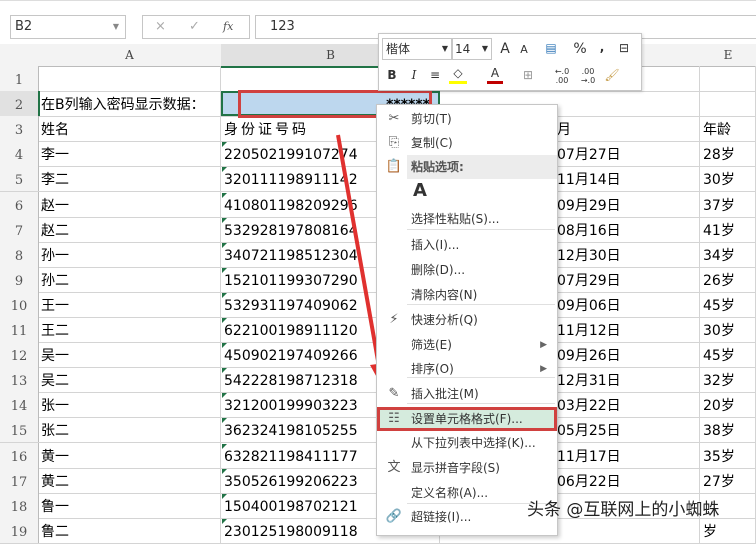  Describe the element at coordinates (458, 74) in the screenshot. I see `fill-color-icon: ◇` at that location.